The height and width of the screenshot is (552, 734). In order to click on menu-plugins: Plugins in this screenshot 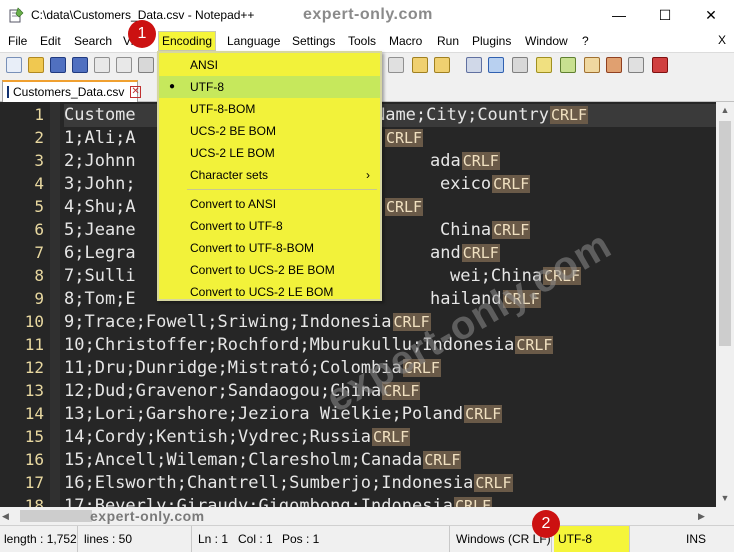, I will do `click(491, 41)`.